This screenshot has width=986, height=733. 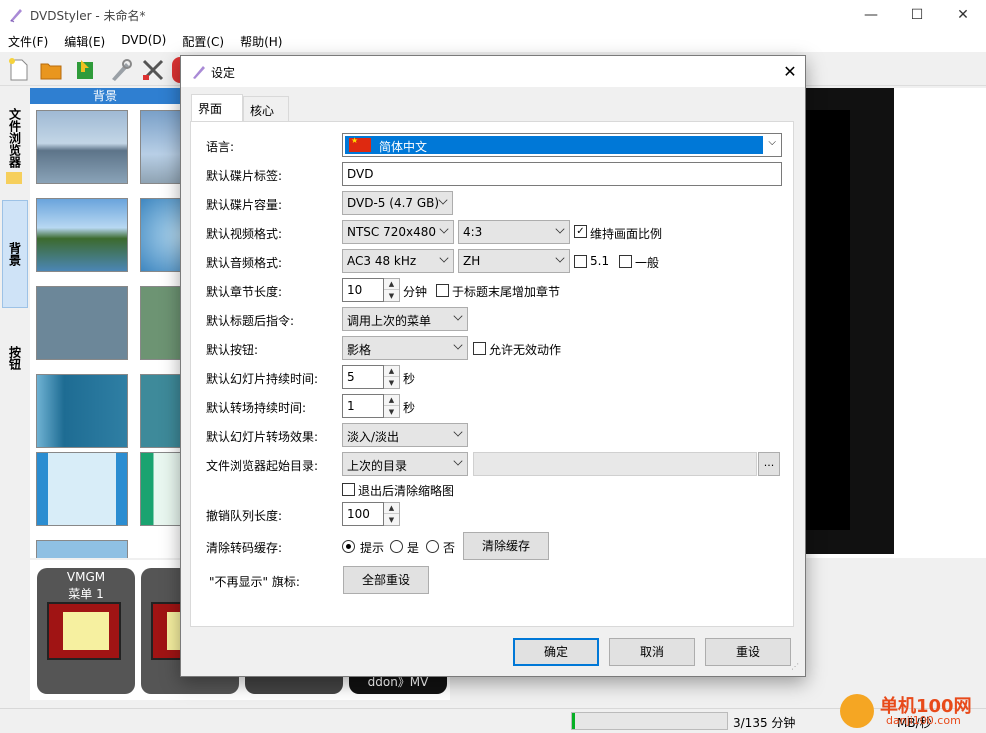 What do you see at coordinates (348, 546) in the screenshot?
I see `radio-prompt` at bounding box center [348, 546].